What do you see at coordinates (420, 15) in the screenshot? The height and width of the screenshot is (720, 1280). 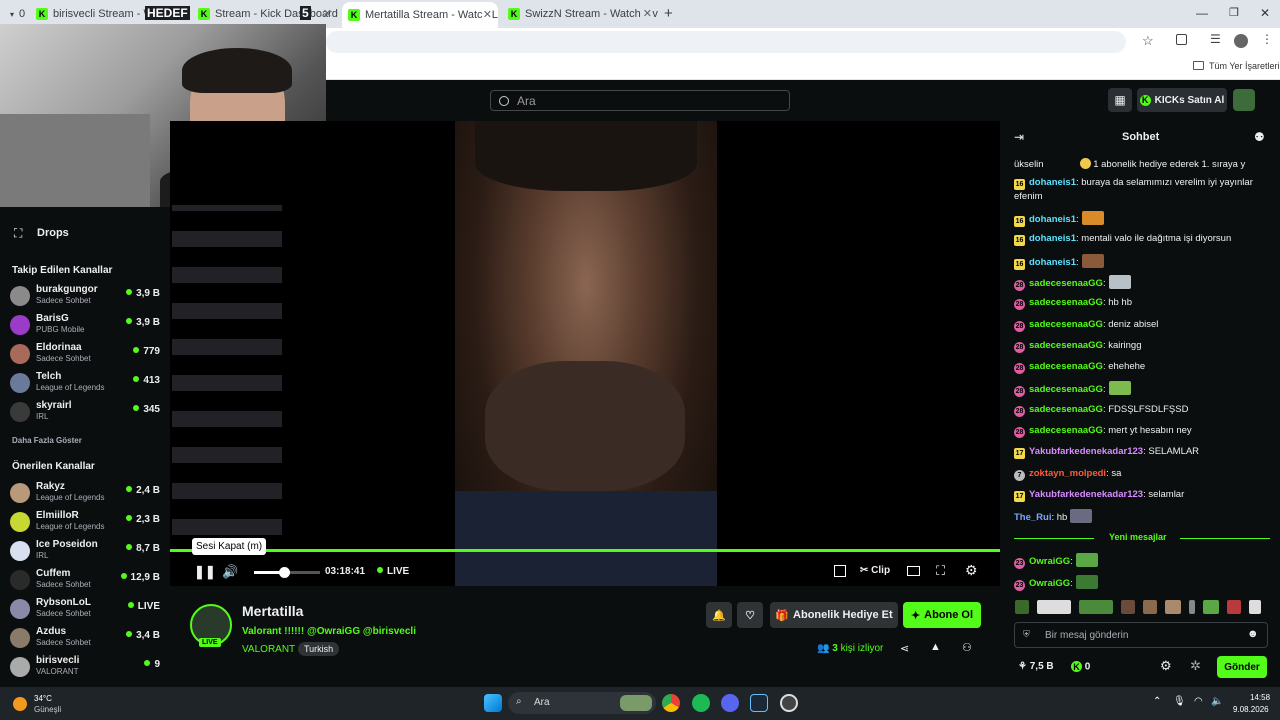 I see `tab-mertatilla: K Mertatilla Stream - Watch Live ✕` at bounding box center [420, 15].